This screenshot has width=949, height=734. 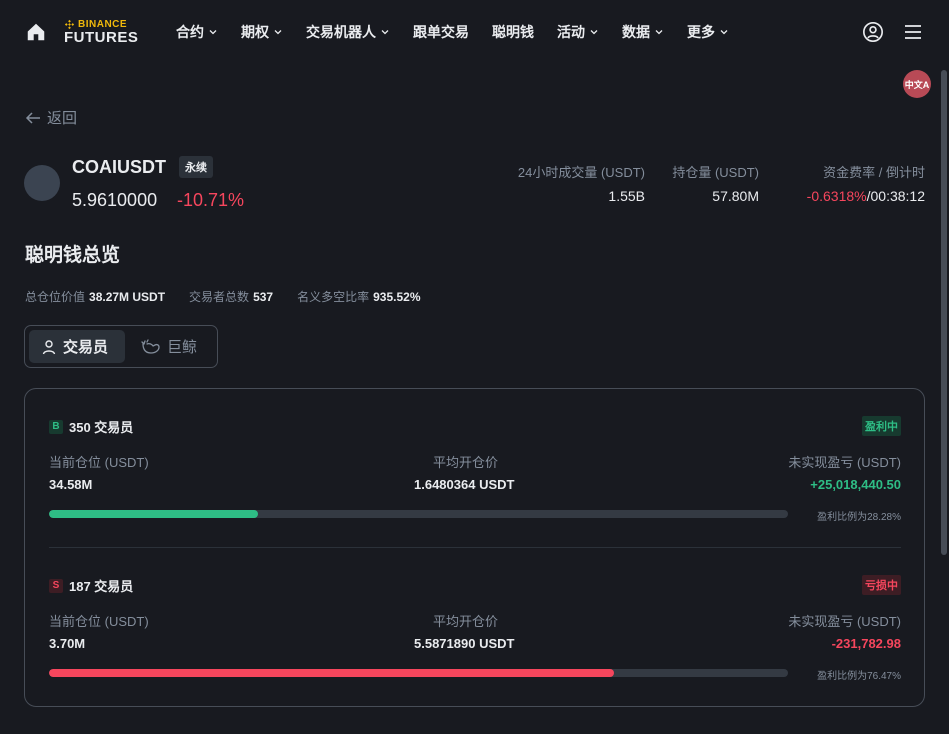 I want to click on funding-countdown: 00:38:12, so click(x=898, y=196).